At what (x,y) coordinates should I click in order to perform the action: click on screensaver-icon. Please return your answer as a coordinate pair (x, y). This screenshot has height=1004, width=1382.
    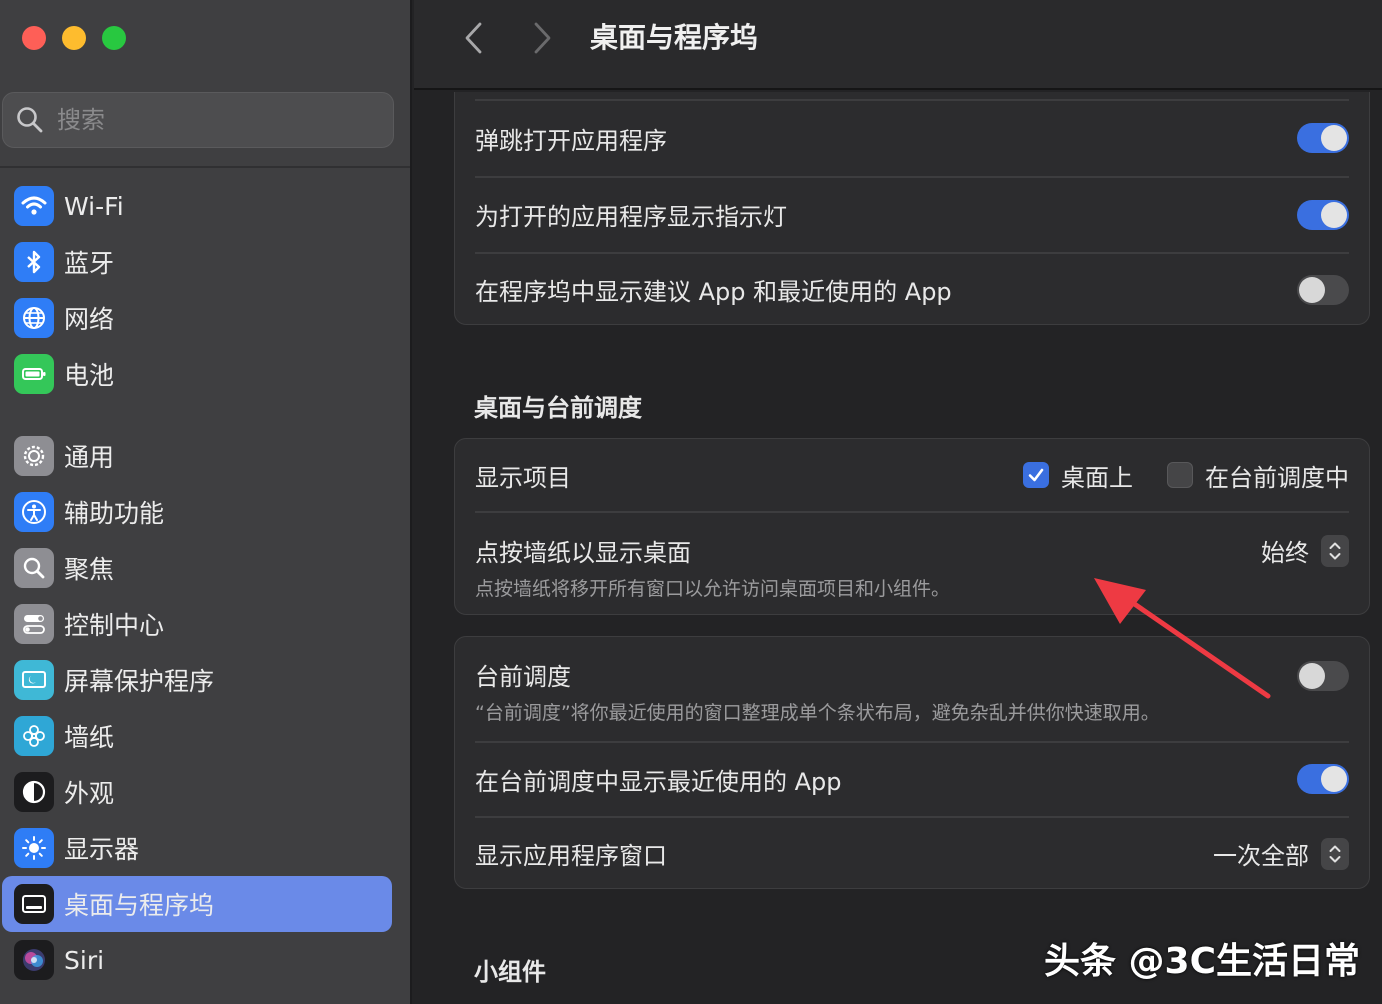
    Looking at the image, I should click on (34, 680).